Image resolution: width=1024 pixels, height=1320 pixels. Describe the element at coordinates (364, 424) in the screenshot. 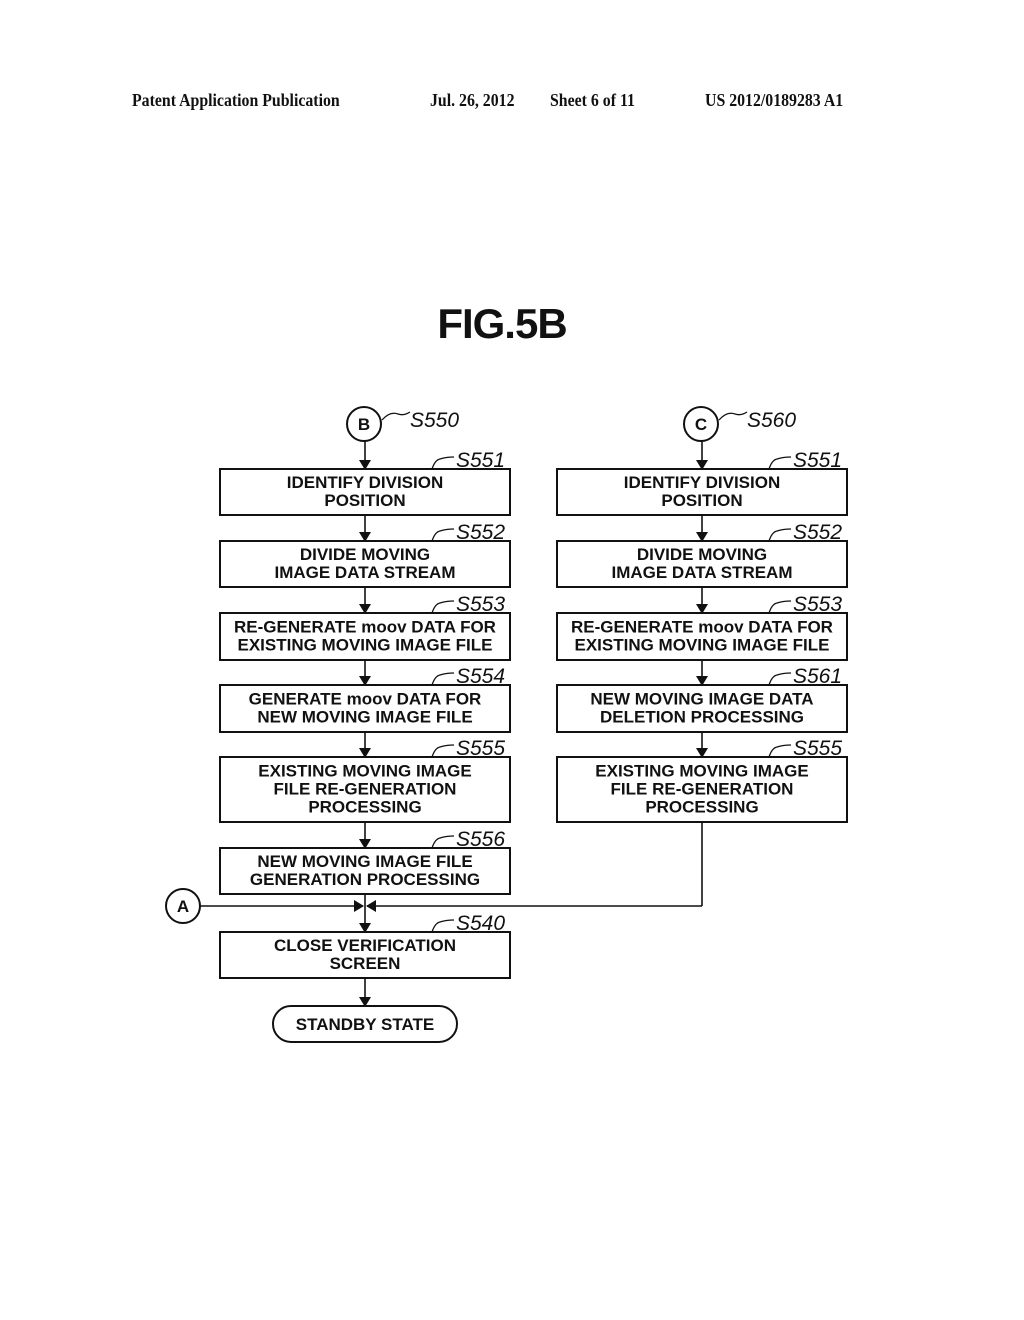

I see `connector-b-label: B` at that location.